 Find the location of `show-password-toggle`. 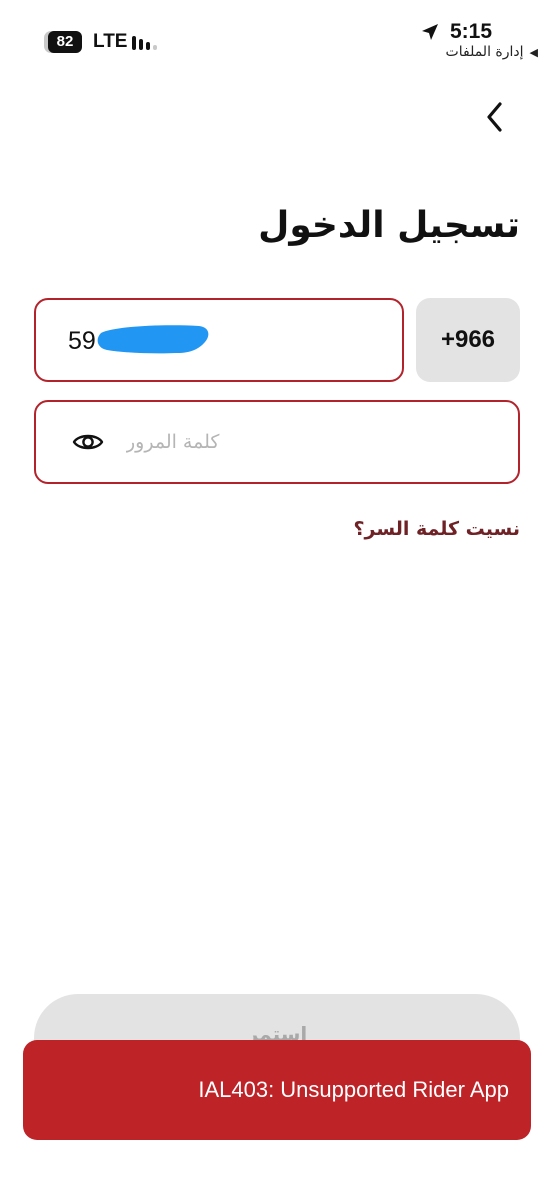

show-password-toggle is located at coordinates (88, 442).